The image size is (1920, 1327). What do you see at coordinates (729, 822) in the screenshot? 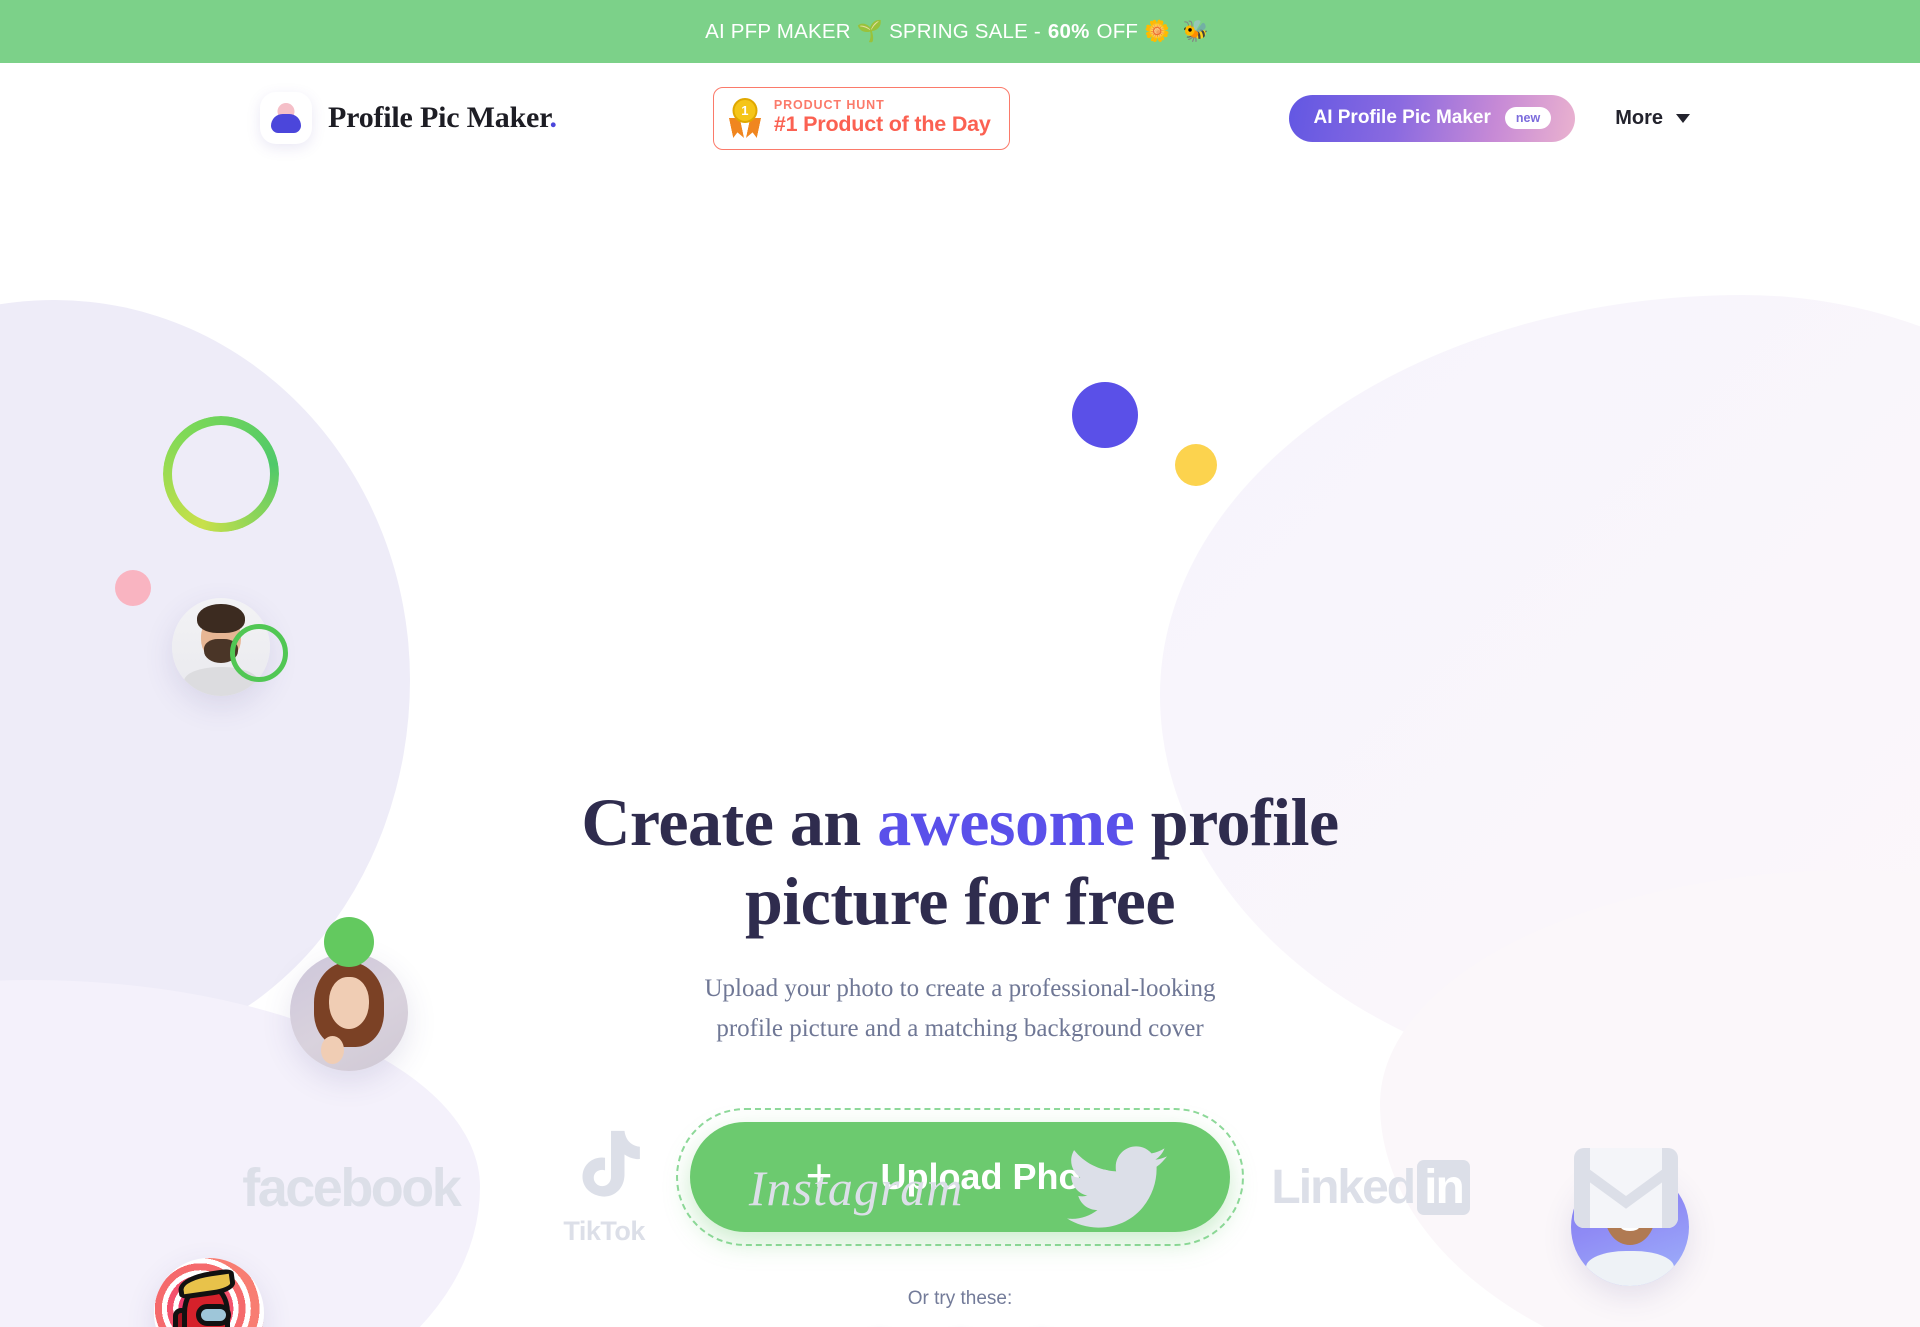
I see `title-part-1: Create an` at bounding box center [729, 822].